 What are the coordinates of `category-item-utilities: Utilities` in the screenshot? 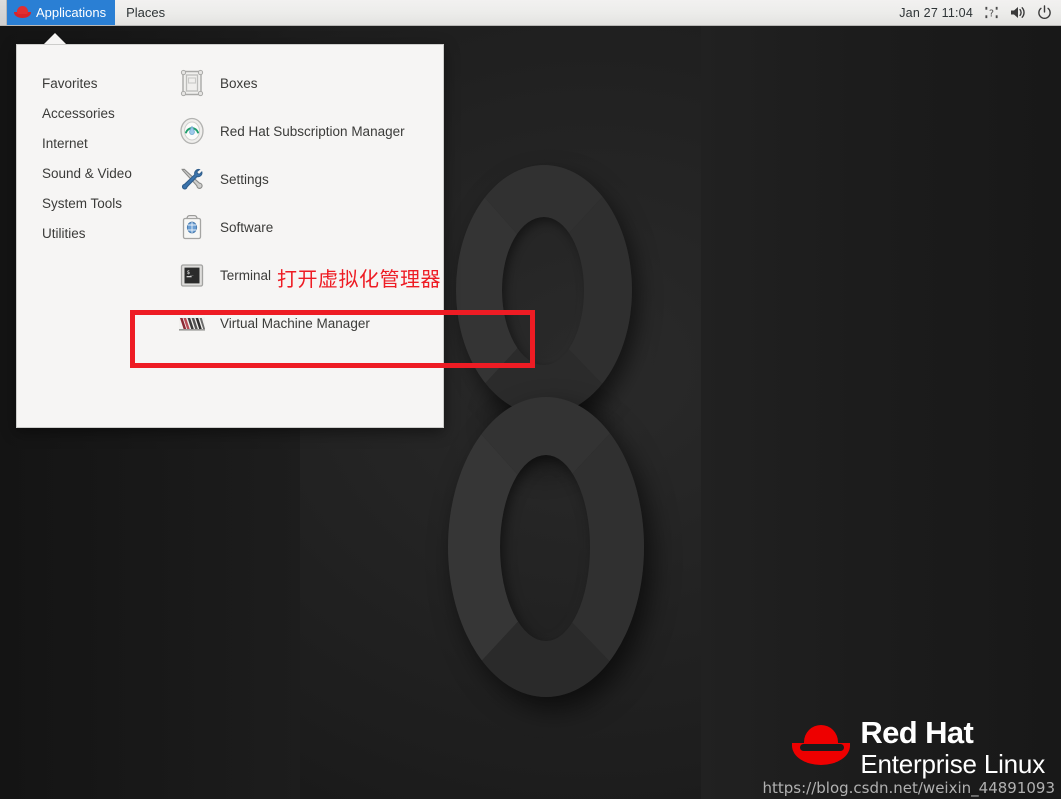 It's located at (91, 234).